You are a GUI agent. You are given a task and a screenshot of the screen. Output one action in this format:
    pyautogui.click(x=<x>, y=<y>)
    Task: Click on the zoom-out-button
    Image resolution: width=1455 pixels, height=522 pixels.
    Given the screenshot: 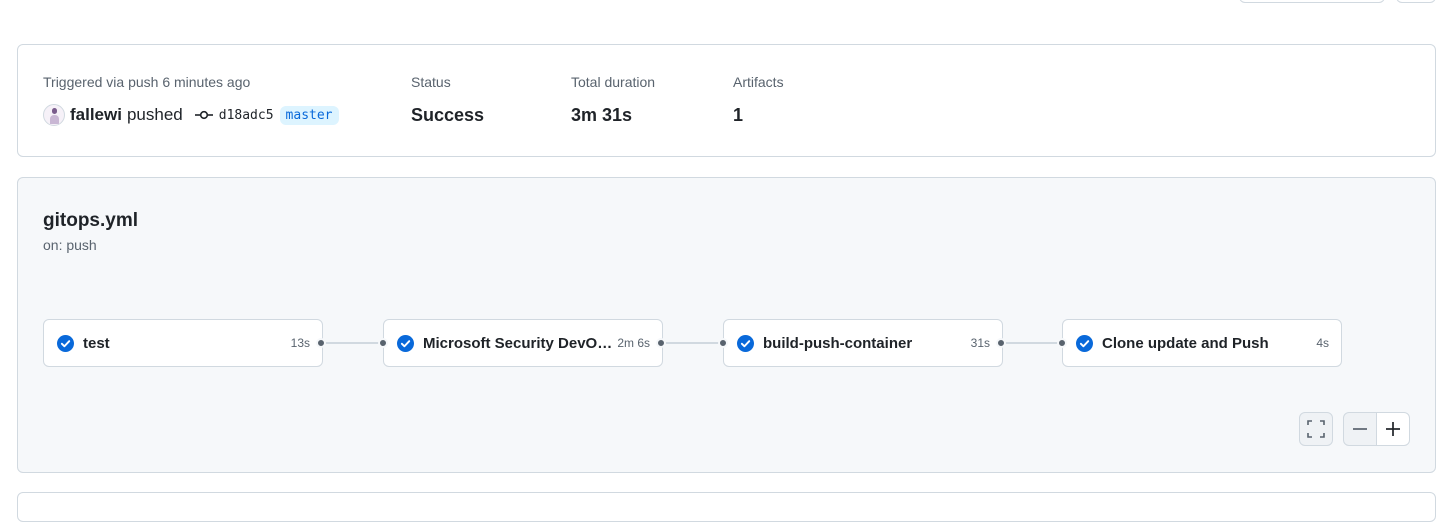 What is the action you would take?
    pyautogui.click(x=1360, y=429)
    